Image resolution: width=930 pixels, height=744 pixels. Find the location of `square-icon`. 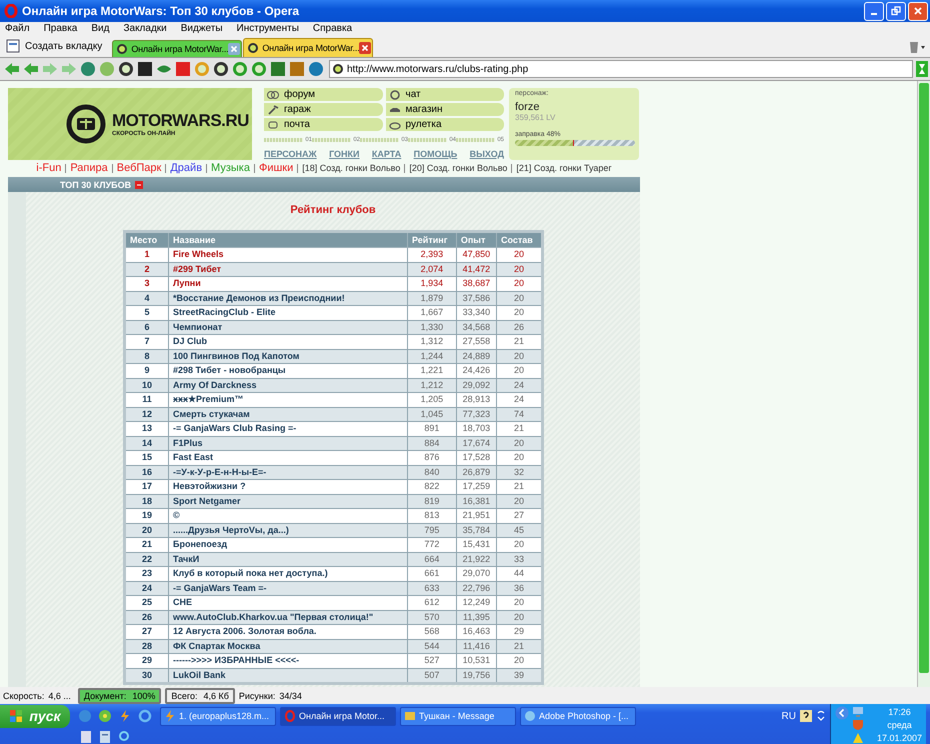

square-icon is located at coordinates (145, 69).